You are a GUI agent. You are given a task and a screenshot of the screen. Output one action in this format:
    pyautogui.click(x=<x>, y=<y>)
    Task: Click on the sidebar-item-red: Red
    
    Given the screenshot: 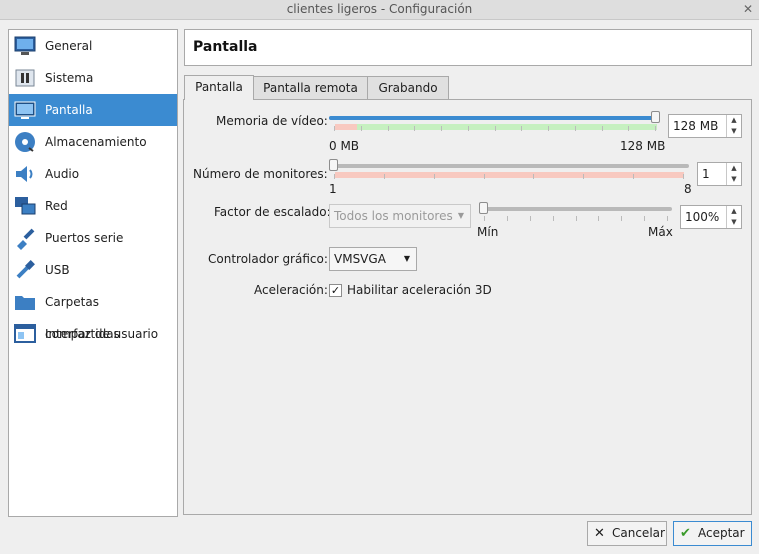 What is the action you would take?
    pyautogui.click(x=93, y=206)
    